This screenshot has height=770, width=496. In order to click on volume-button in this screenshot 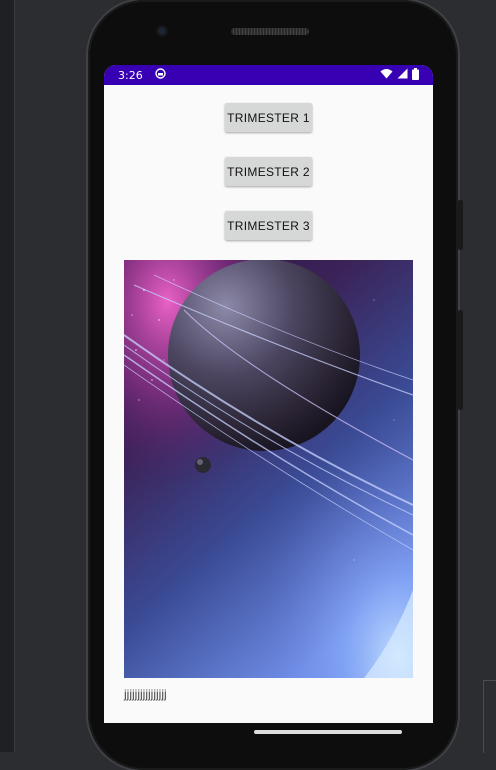, I will do `click(460, 360)`.